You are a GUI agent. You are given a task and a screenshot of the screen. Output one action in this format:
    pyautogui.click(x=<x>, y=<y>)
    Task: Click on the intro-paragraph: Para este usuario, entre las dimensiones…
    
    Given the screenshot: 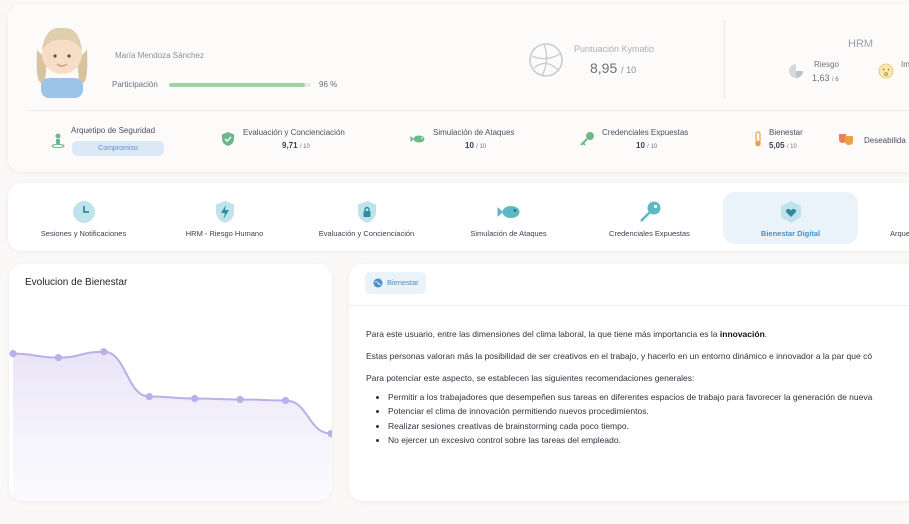 What is the action you would take?
    pyautogui.click(x=567, y=334)
    